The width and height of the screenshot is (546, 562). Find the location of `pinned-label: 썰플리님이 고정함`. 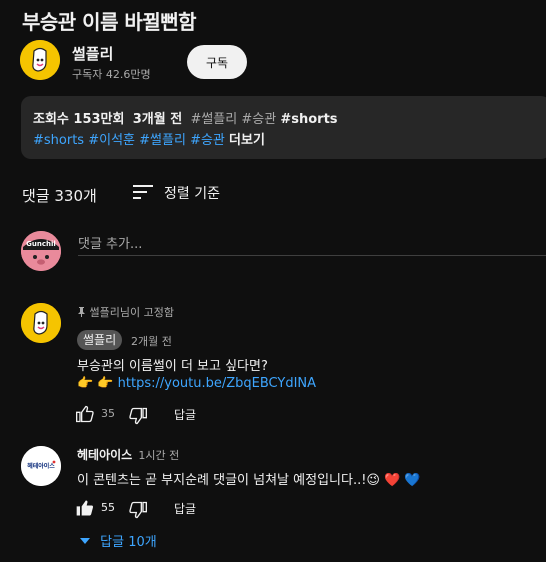

pinned-label: 썰플리님이 고정함 is located at coordinates (131, 312).